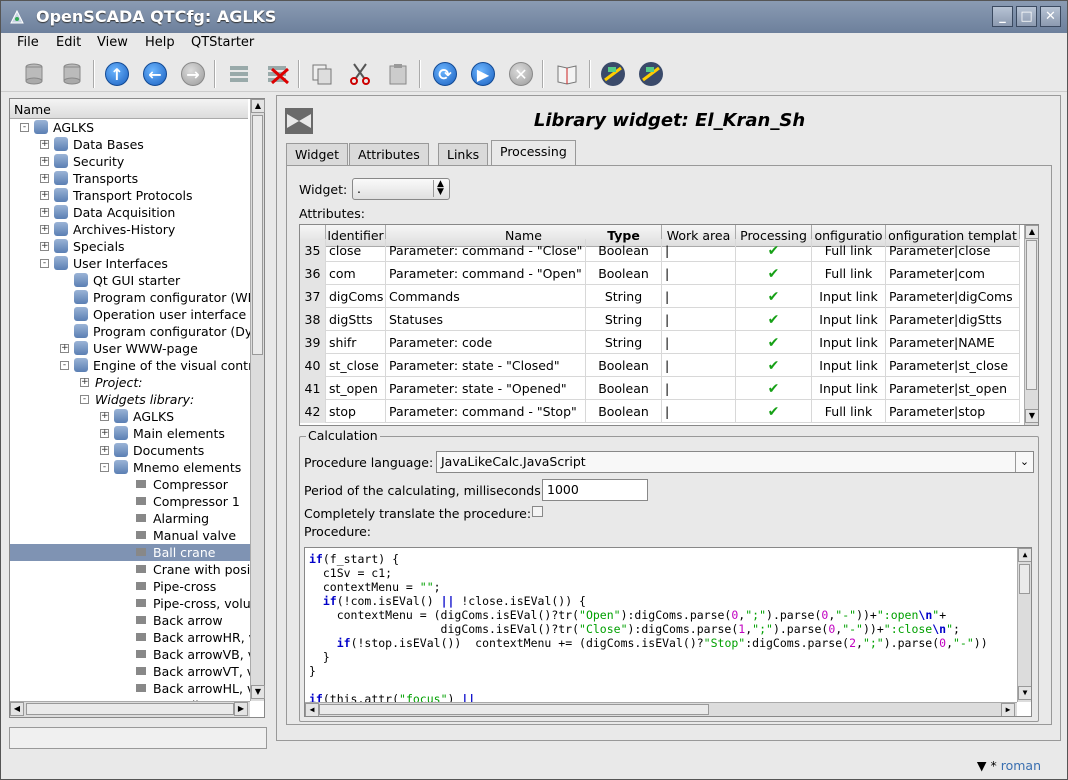  What do you see at coordinates (130, 709) in the screenshot?
I see `tree-horizontal-scrollbar: ◀ ▶` at bounding box center [130, 709].